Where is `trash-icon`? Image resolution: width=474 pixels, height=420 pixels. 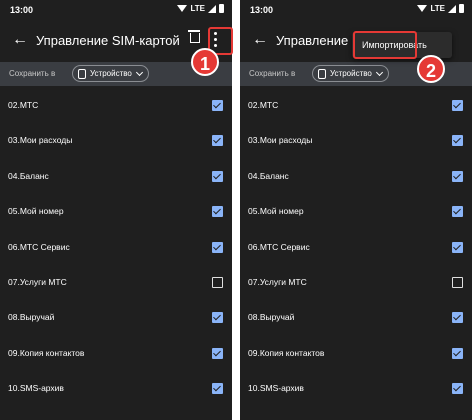
trash-icon is located at coordinates (194, 36).